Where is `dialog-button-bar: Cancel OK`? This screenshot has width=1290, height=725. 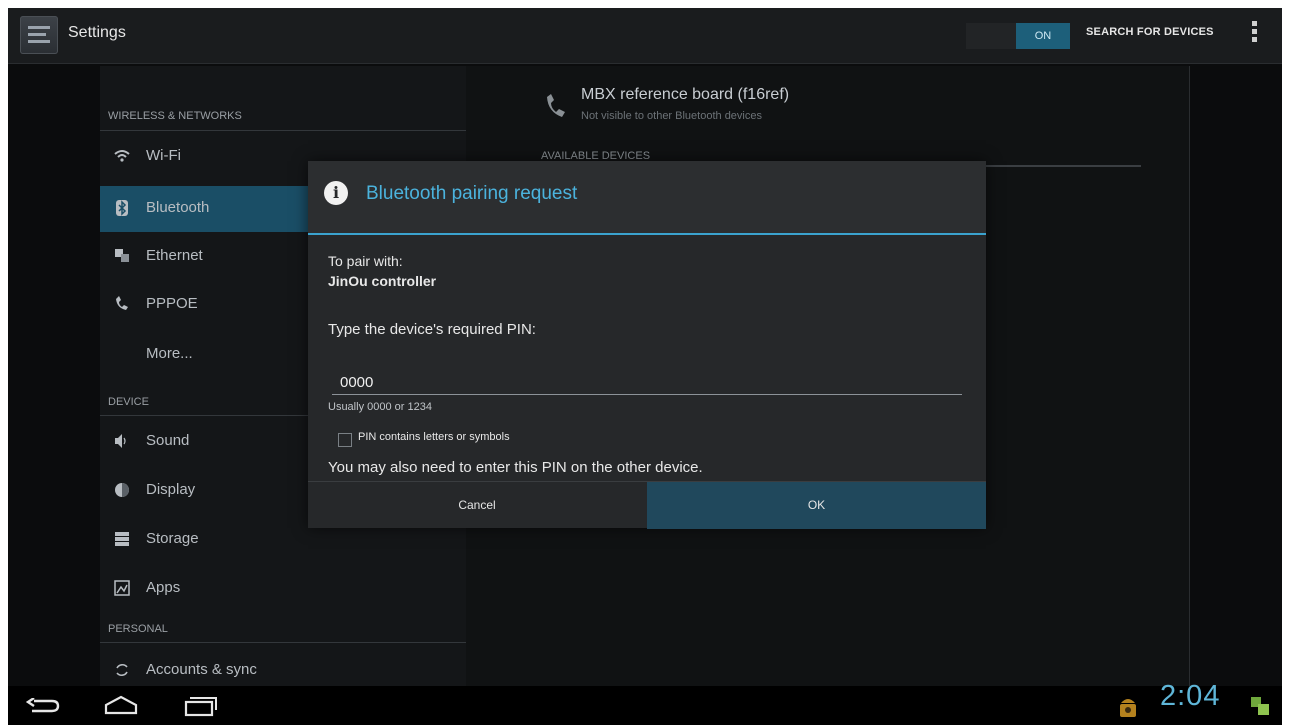
dialog-button-bar: Cancel OK is located at coordinates (647, 505).